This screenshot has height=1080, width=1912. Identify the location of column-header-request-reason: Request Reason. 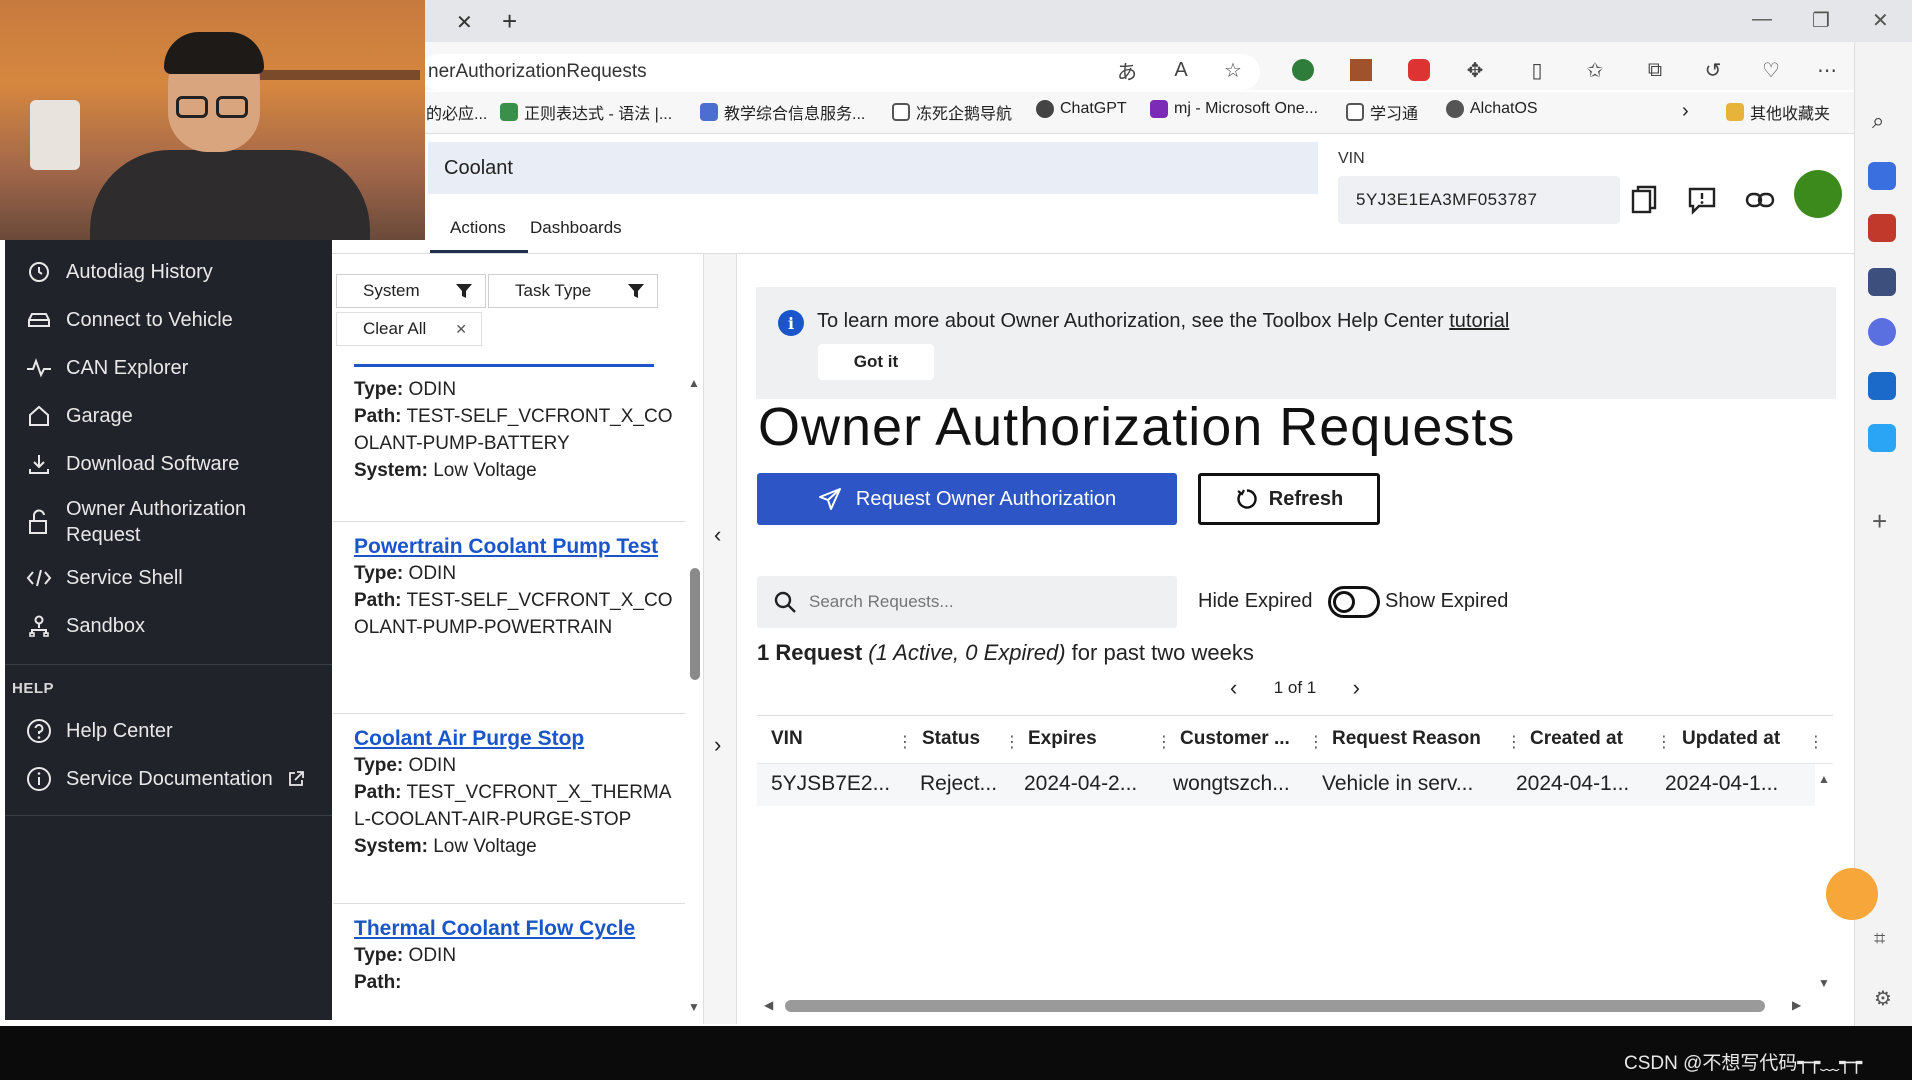
(1406, 739).